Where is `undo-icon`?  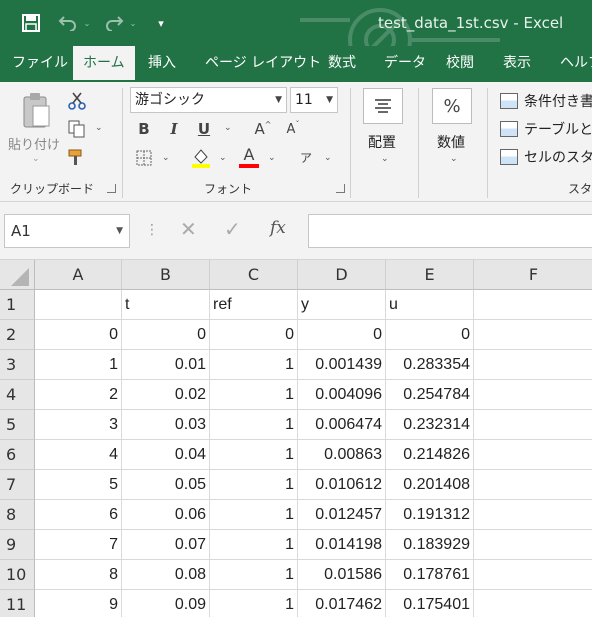
undo-icon is located at coordinates (68, 23).